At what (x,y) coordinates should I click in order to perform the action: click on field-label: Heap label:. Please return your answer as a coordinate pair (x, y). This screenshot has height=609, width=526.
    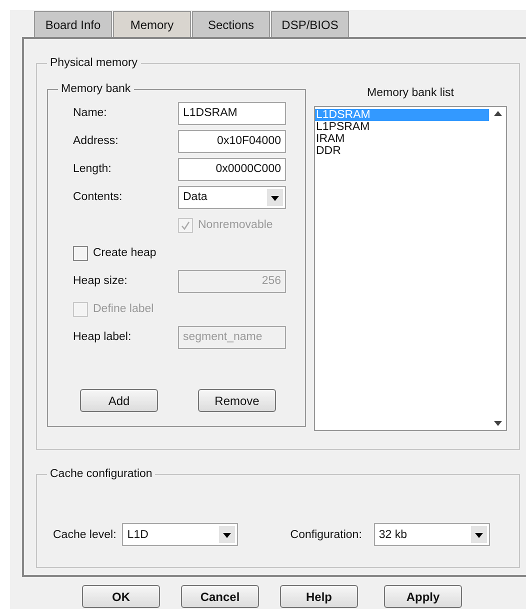
    Looking at the image, I should click on (102, 337).